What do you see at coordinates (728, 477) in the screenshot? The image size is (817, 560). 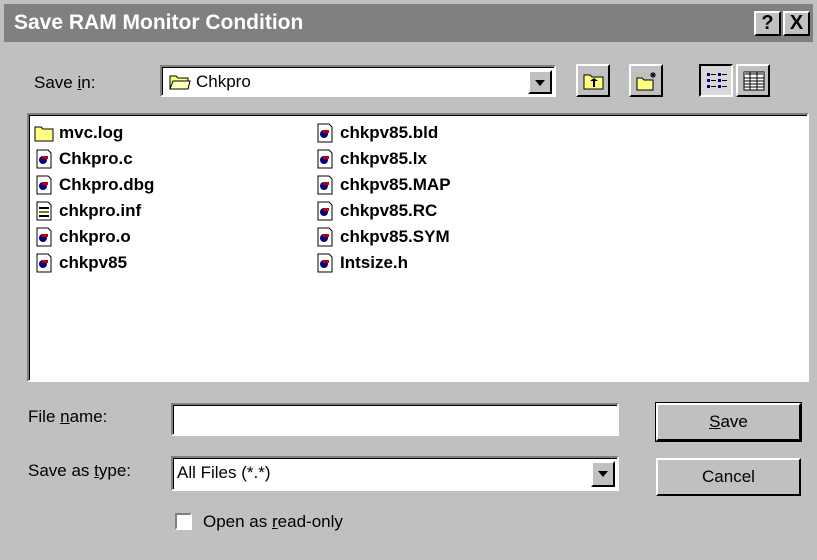 I see `cancel-button: Cancel` at bounding box center [728, 477].